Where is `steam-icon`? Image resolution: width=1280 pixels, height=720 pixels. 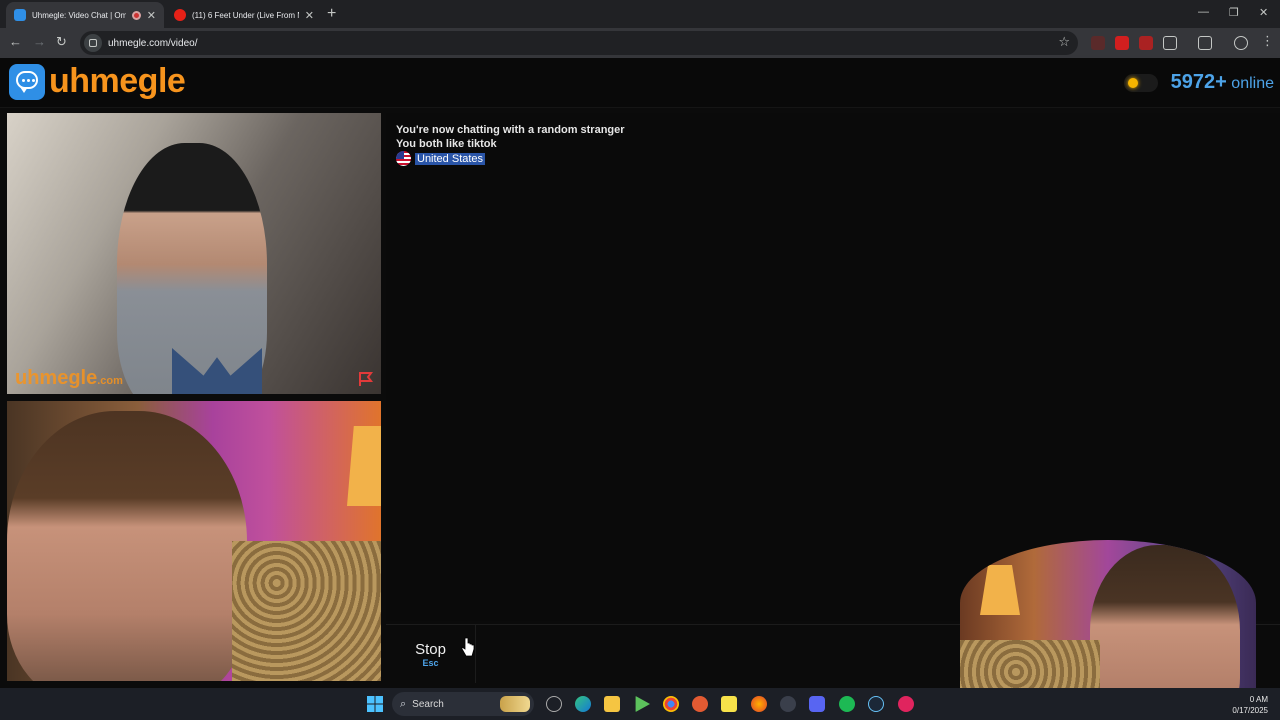 steam-icon is located at coordinates (876, 704).